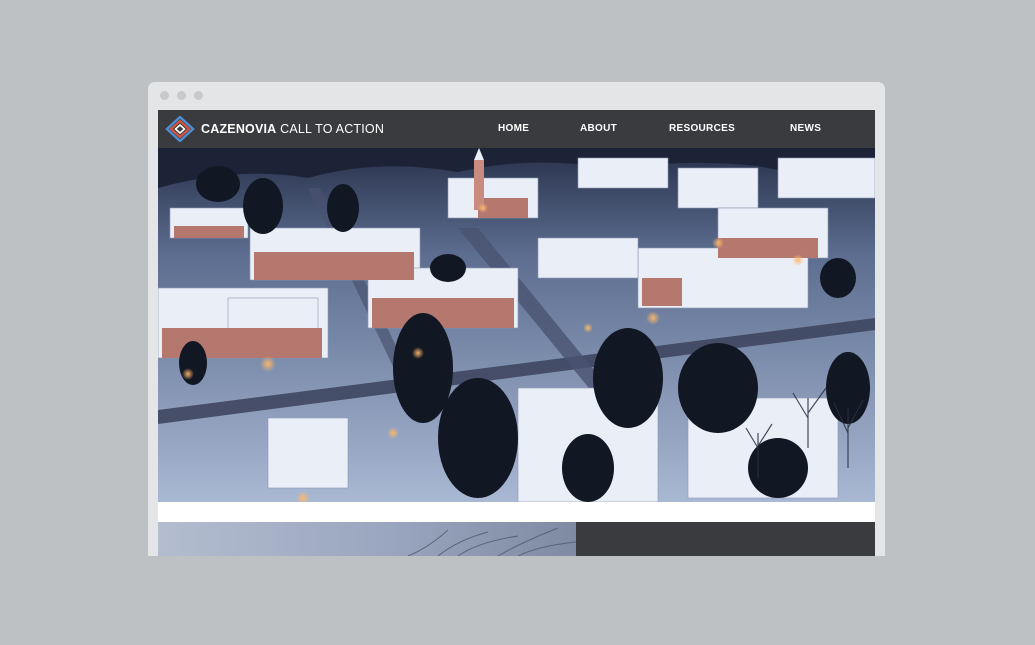  I want to click on logo-text: CAZENOVIA CALL TO ACTION, so click(292, 129).